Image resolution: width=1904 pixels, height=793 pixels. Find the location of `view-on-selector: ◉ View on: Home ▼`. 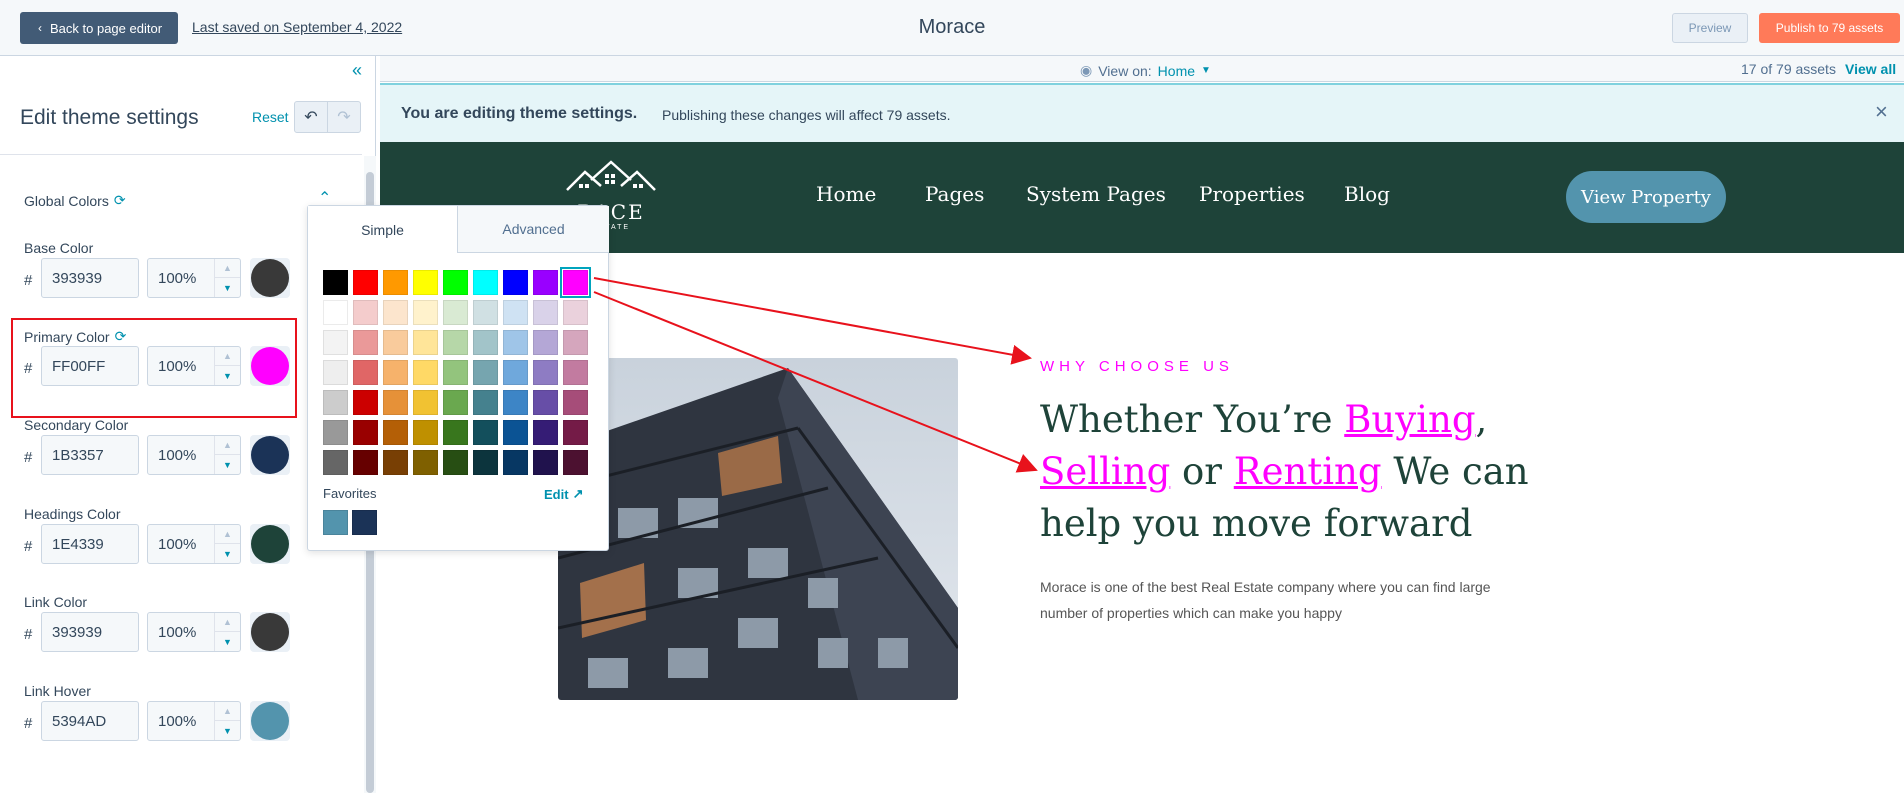

view-on-selector: ◉ View on: Home ▼ is located at coordinates (1145, 70).